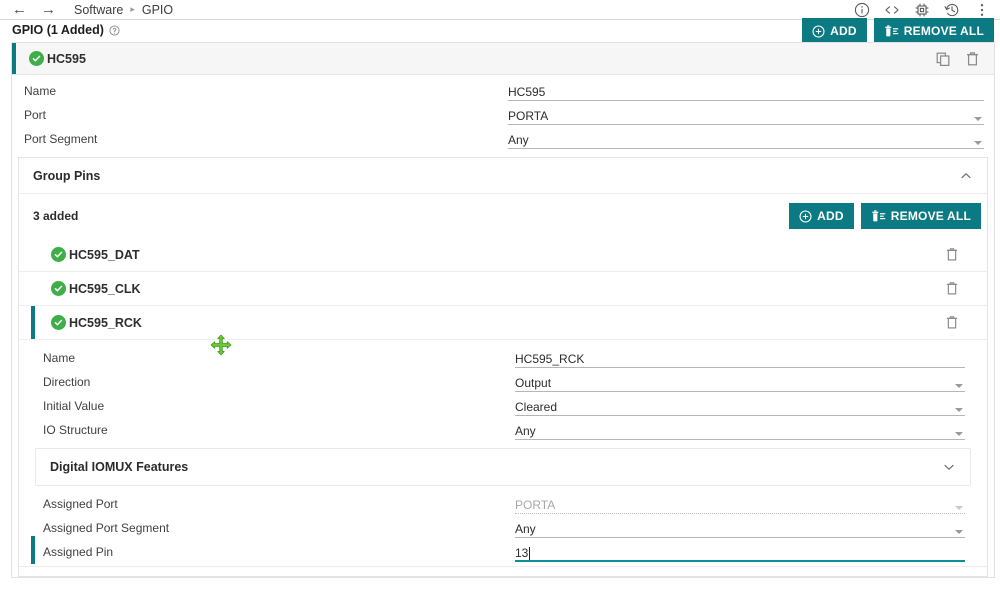 Image resolution: width=1000 pixels, height=596 pixels. What do you see at coordinates (106, 528) in the screenshot?
I see `field-label: Assigned Port Segment` at bounding box center [106, 528].